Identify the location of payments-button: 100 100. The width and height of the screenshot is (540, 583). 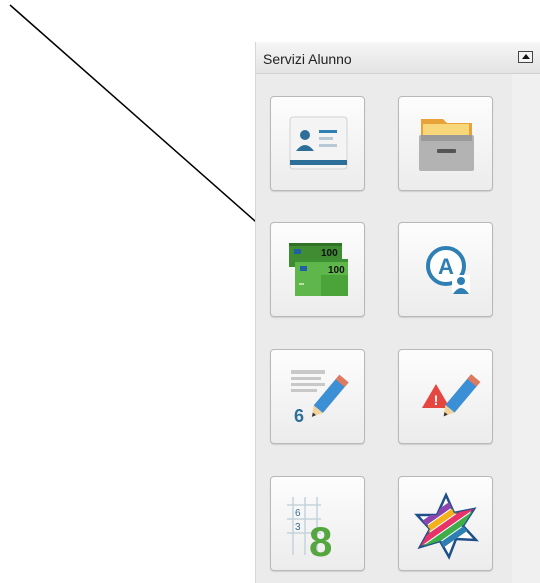
(317, 269).